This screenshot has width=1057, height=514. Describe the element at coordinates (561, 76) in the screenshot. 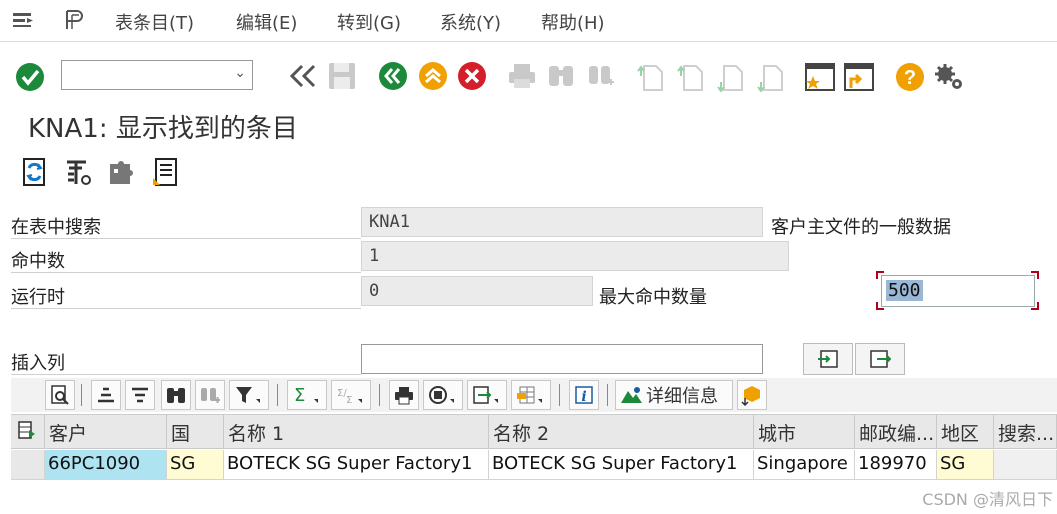

I see `find-icon` at that location.